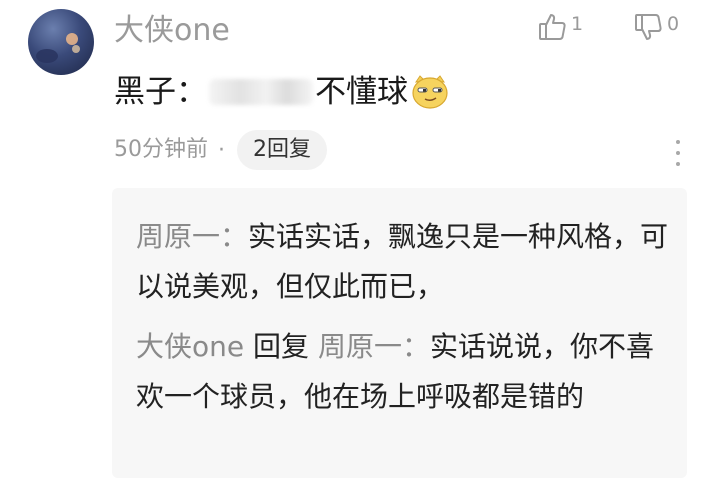 This screenshot has width=720, height=478. Describe the element at coordinates (430, 92) in the screenshot. I see `smirk-face-emoji-icon` at that location.